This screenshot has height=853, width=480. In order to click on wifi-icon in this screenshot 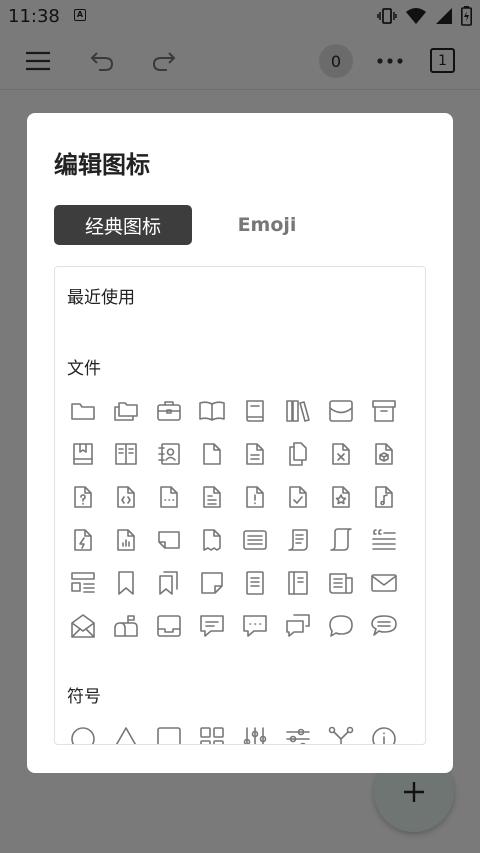, I will do `click(416, 16)`.